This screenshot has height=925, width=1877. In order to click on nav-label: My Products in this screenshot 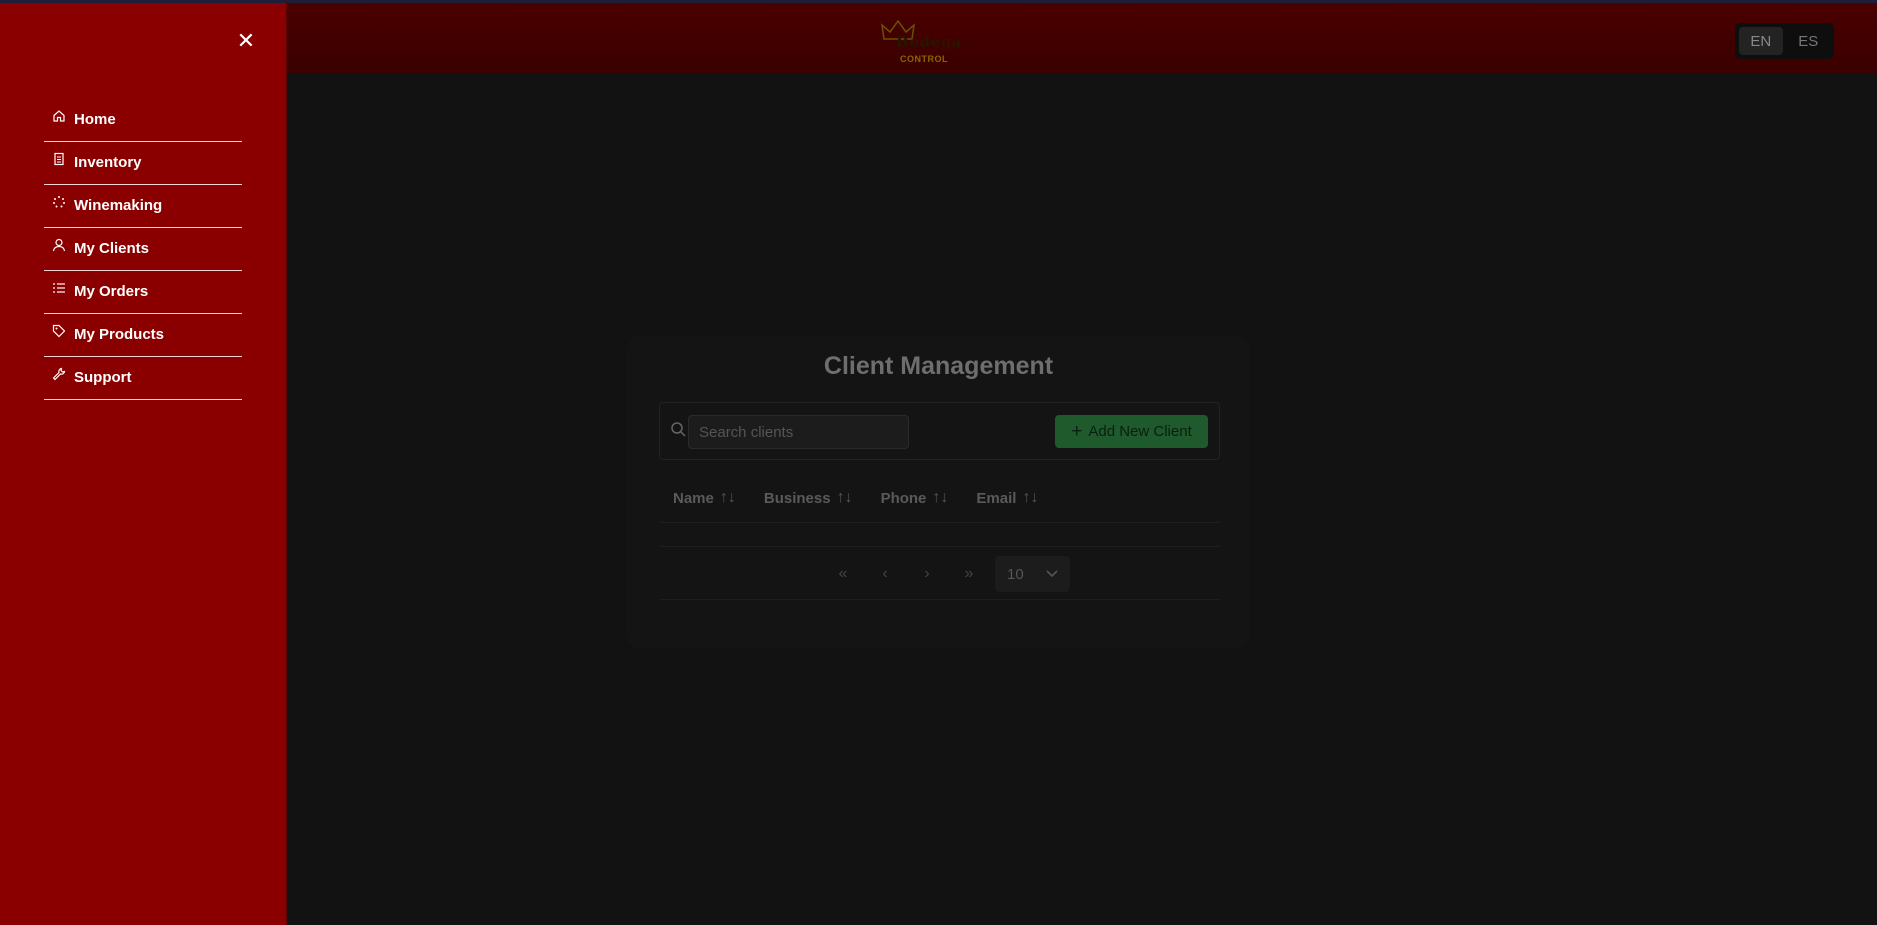, I will do `click(119, 334)`.